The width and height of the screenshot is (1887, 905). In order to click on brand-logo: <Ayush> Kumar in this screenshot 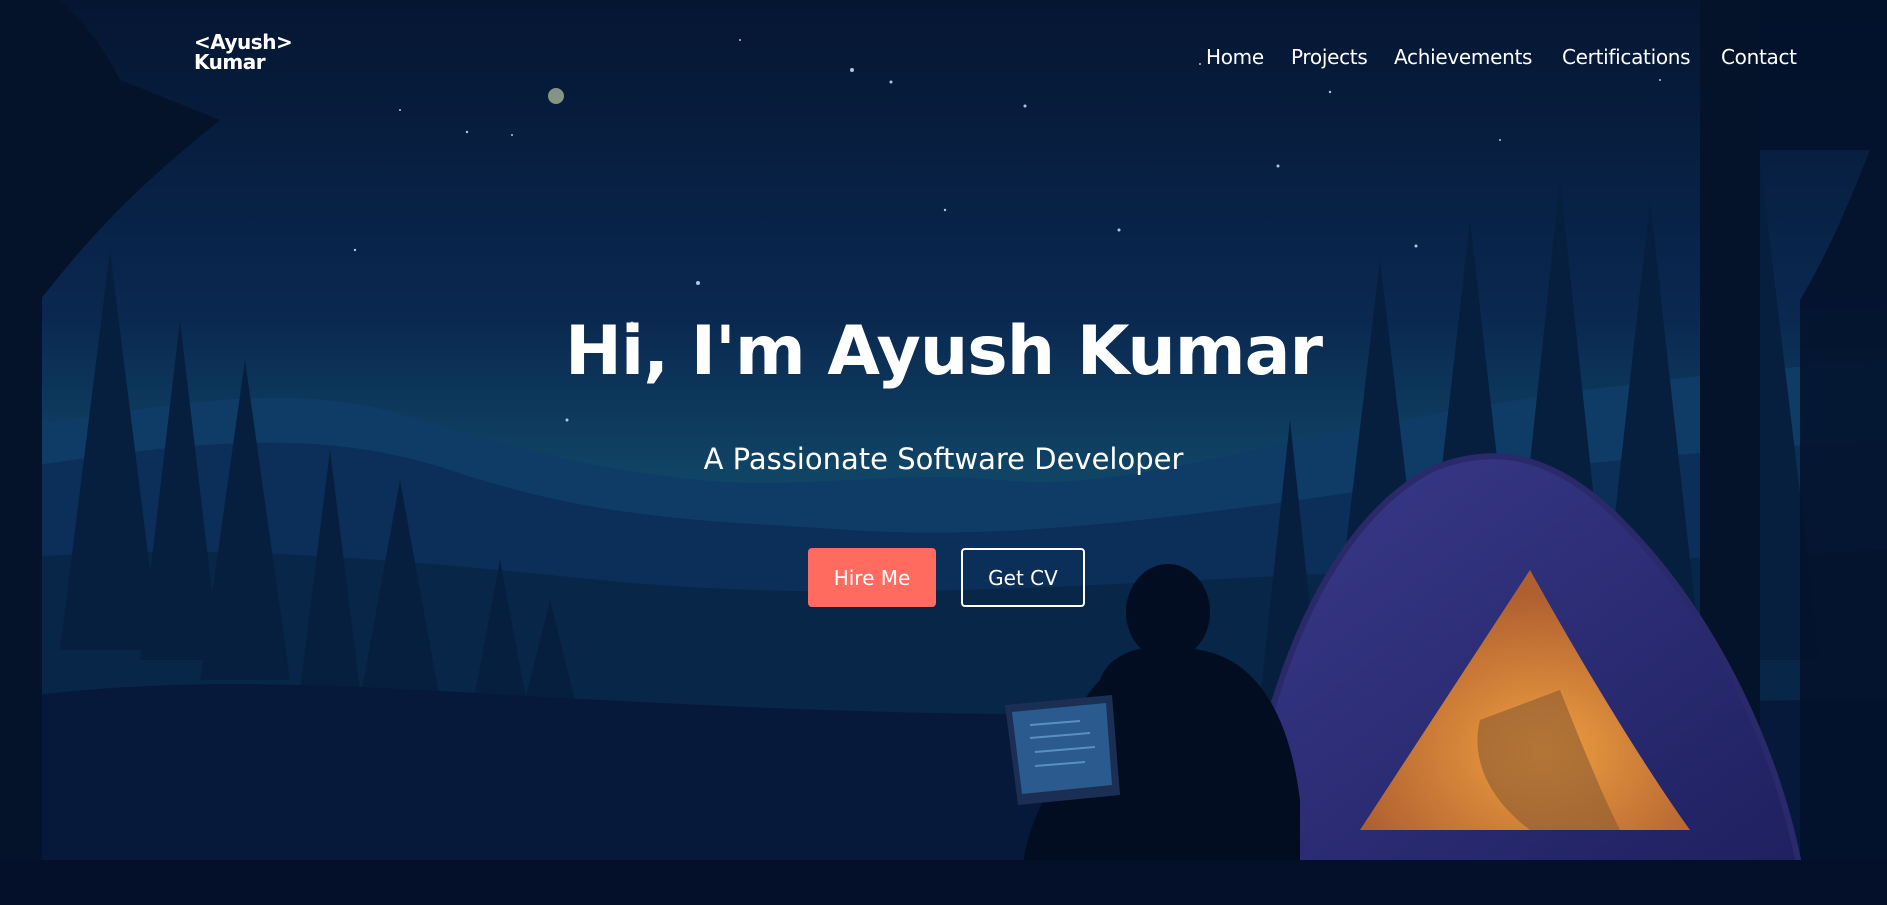, I will do `click(243, 52)`.